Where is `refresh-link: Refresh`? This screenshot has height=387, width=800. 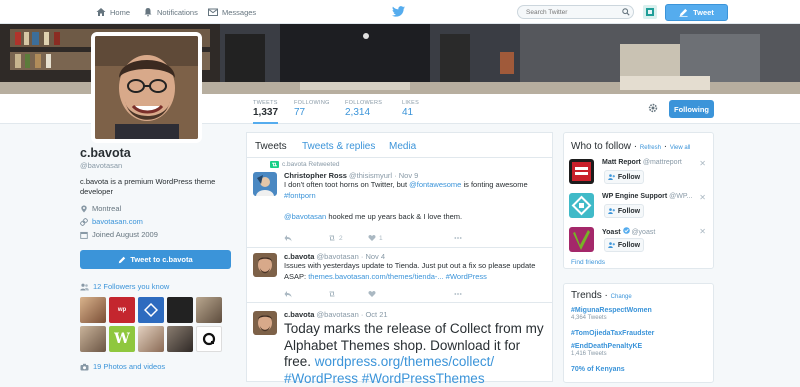
refresh-link: Refresh is located at coordinates (650, 148).